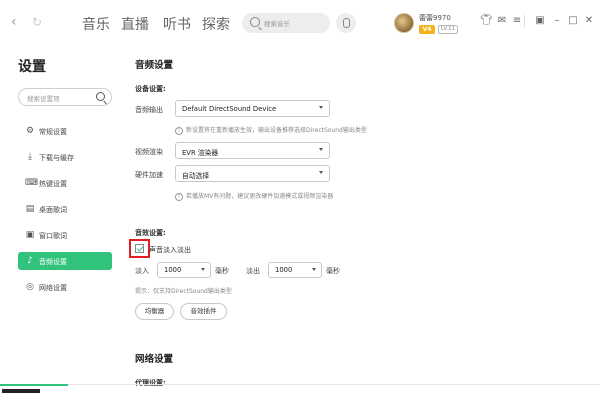 This screenshot has height=393, width=600. I want to click on video-render-select: EVR 渲染器, so click(252, 150).